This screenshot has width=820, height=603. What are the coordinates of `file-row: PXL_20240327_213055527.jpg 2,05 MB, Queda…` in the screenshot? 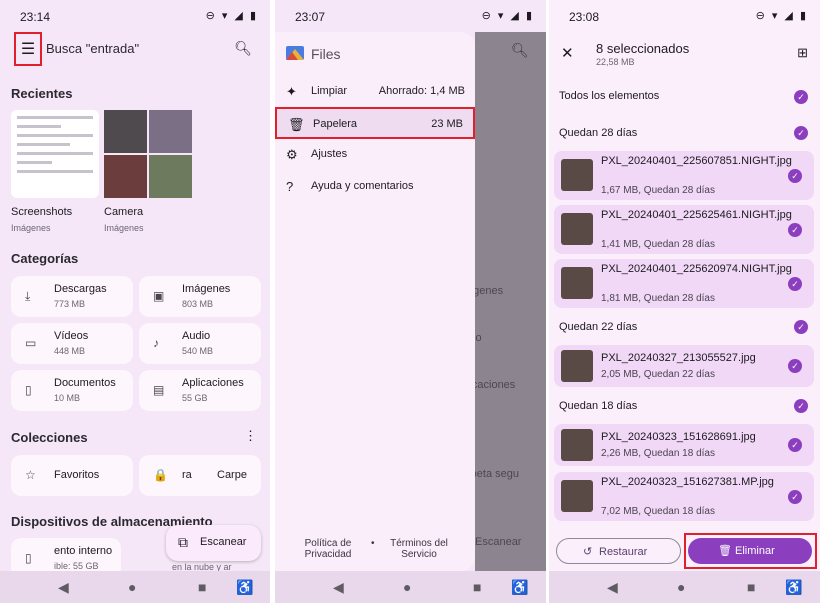 It's located at (684, 366).